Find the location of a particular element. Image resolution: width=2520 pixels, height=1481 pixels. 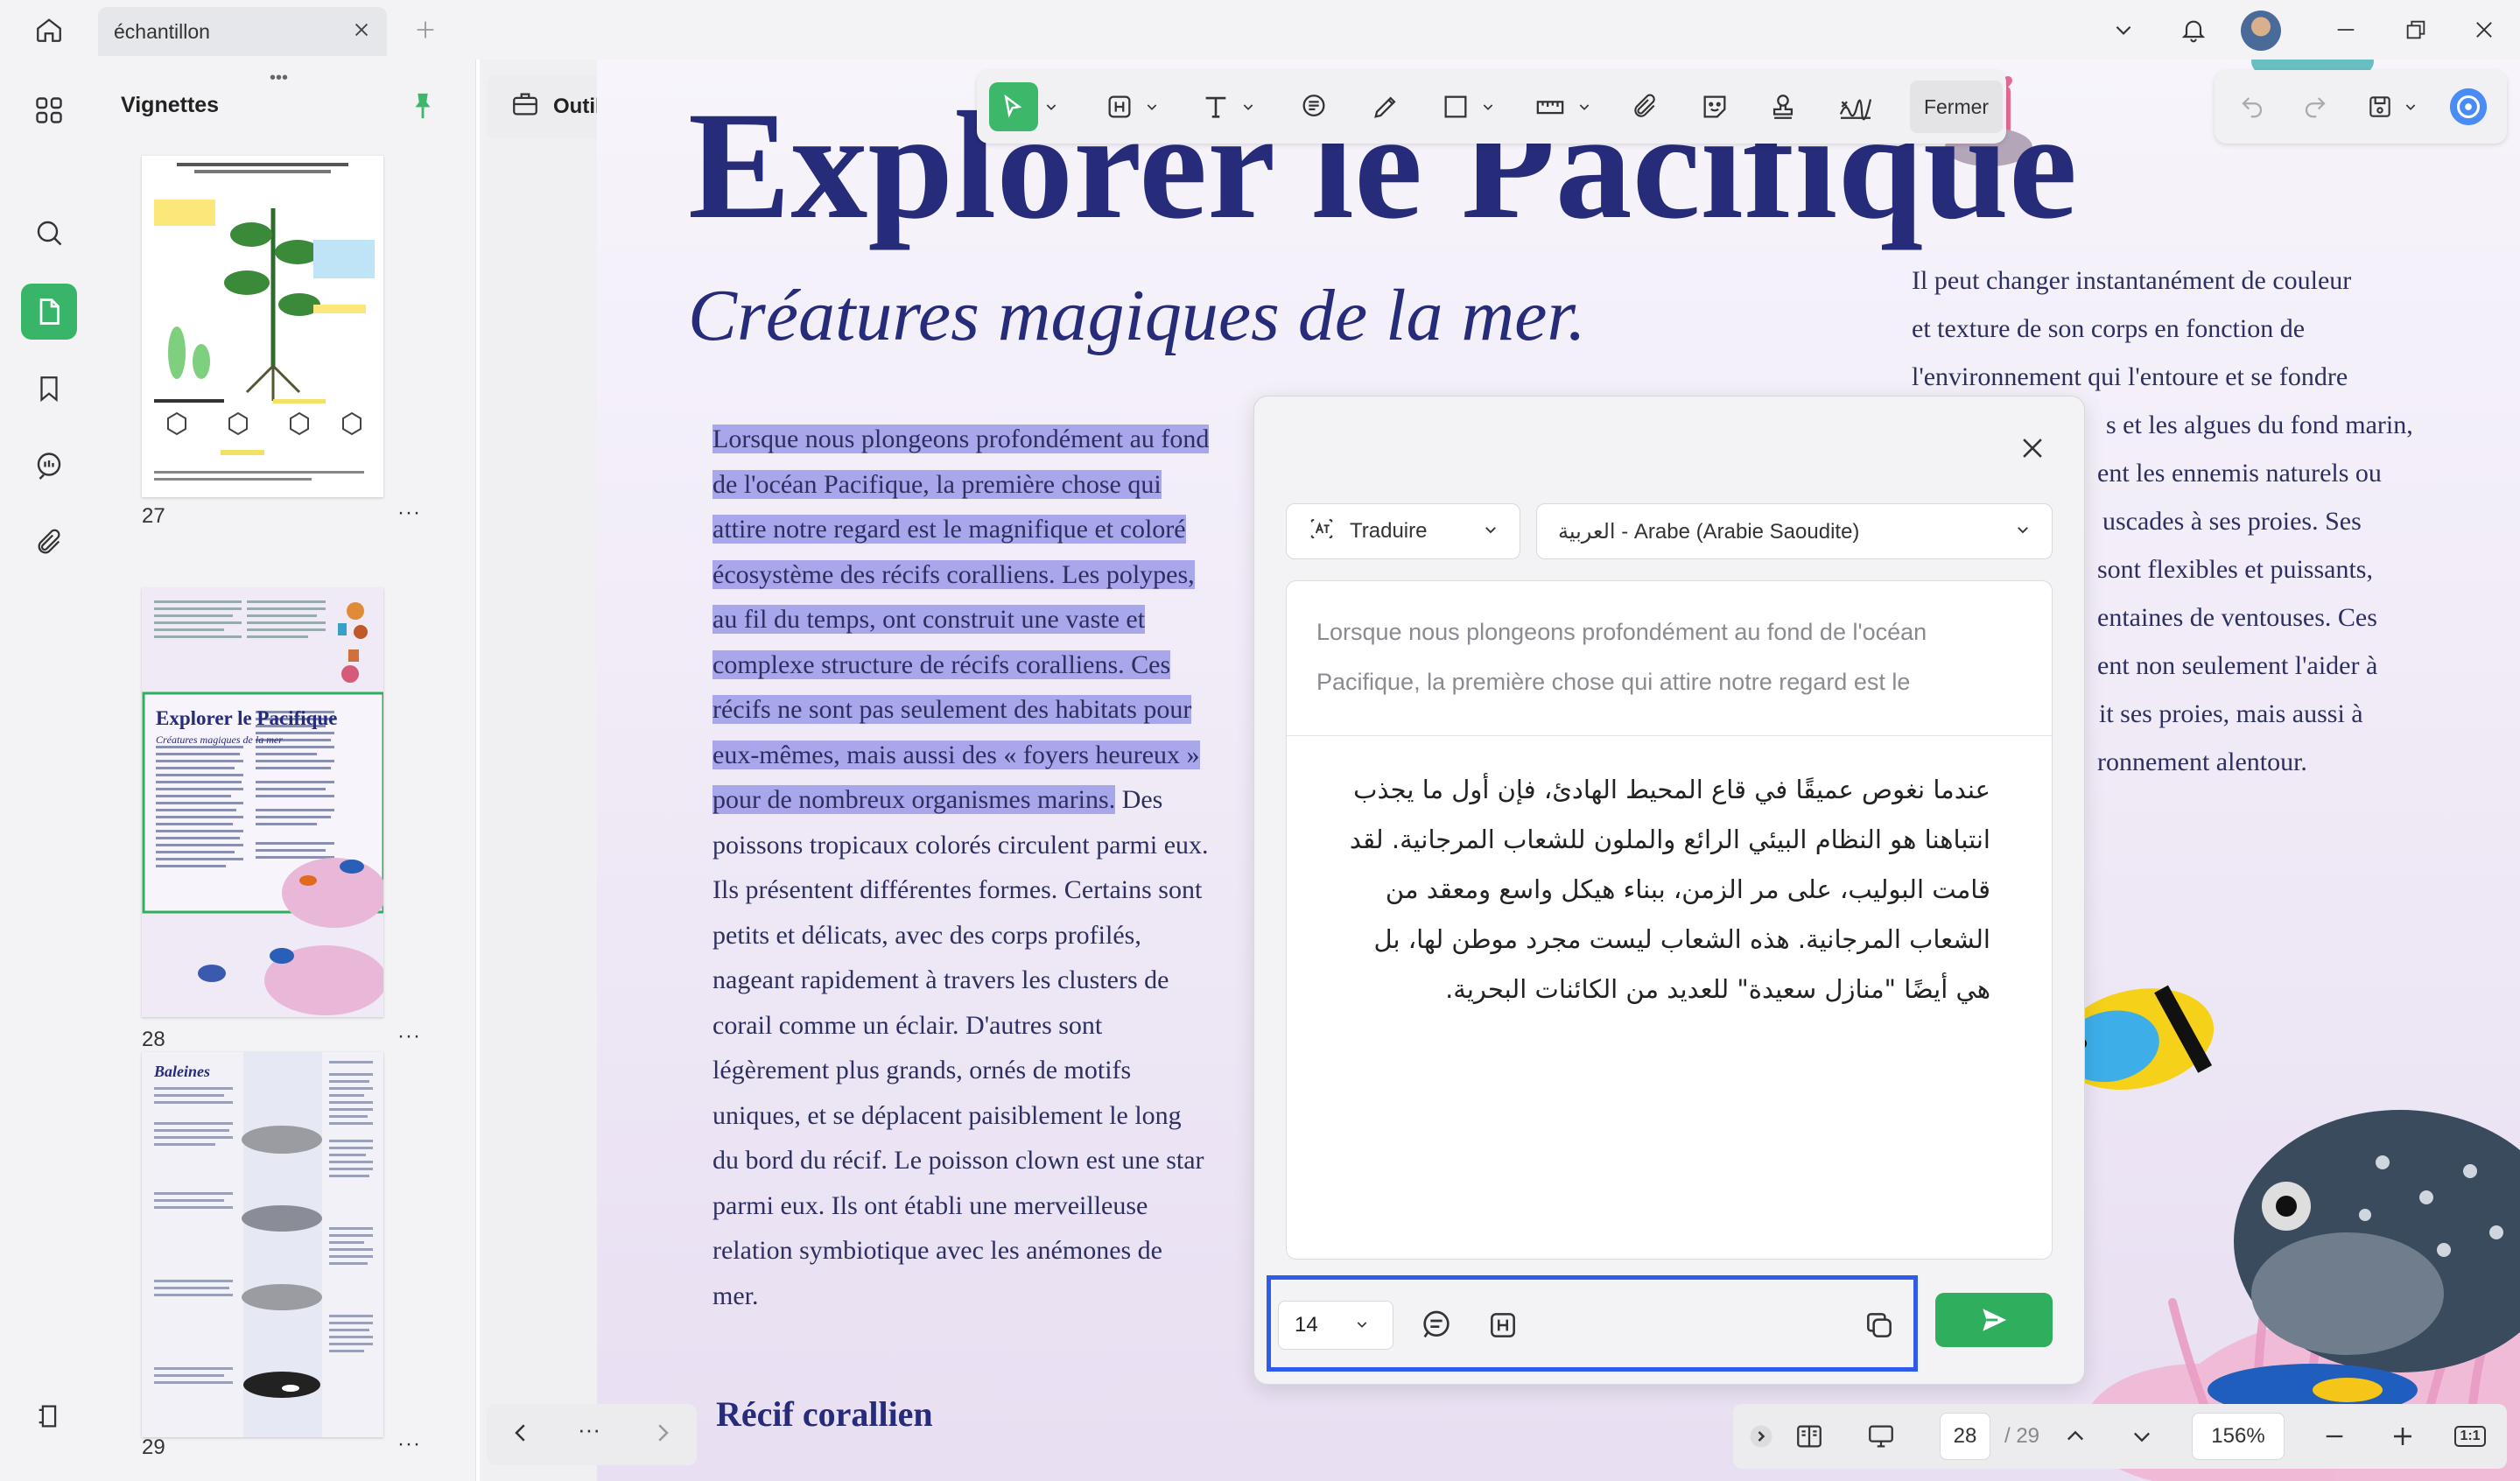

chevron-up-icon is located at coordinates (2075, 1436).